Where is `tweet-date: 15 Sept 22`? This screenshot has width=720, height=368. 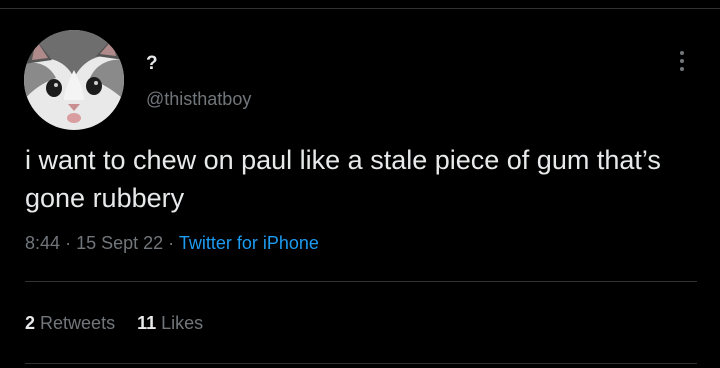
tweet-date: 15 Sept 22 is located at coordinates (119, 243).